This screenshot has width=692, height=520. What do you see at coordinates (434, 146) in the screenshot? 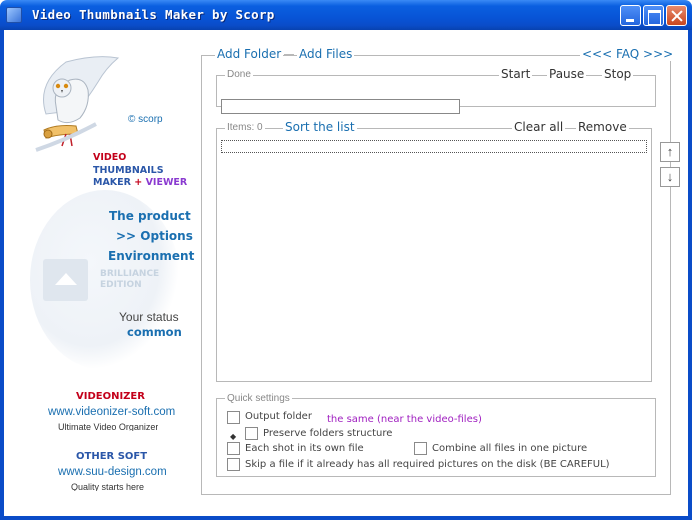
I see `list-item` at bounding box center [434, 146].